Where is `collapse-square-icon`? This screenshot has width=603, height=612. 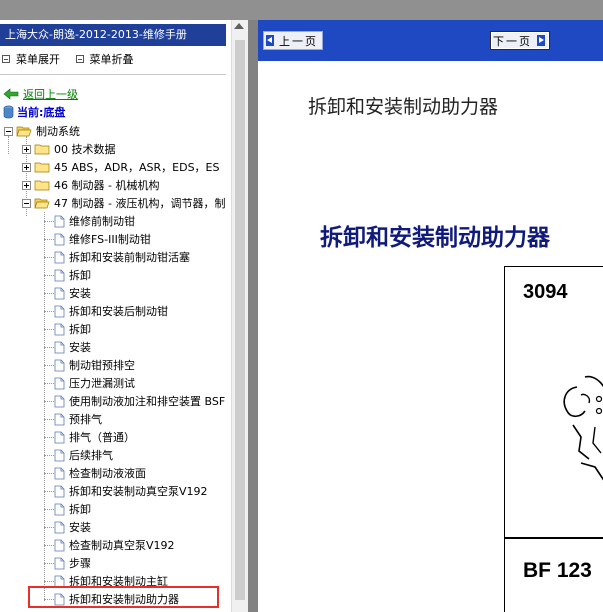 collapse-square-icon is located at coordinates (79, 59).